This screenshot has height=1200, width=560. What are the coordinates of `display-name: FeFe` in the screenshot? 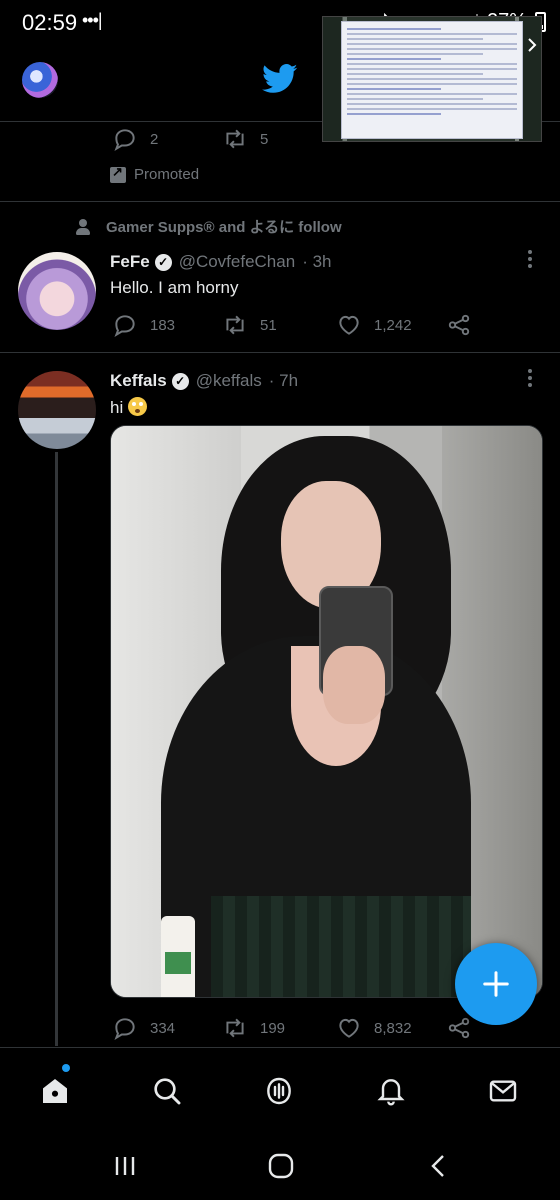 It's located at (130, 262).